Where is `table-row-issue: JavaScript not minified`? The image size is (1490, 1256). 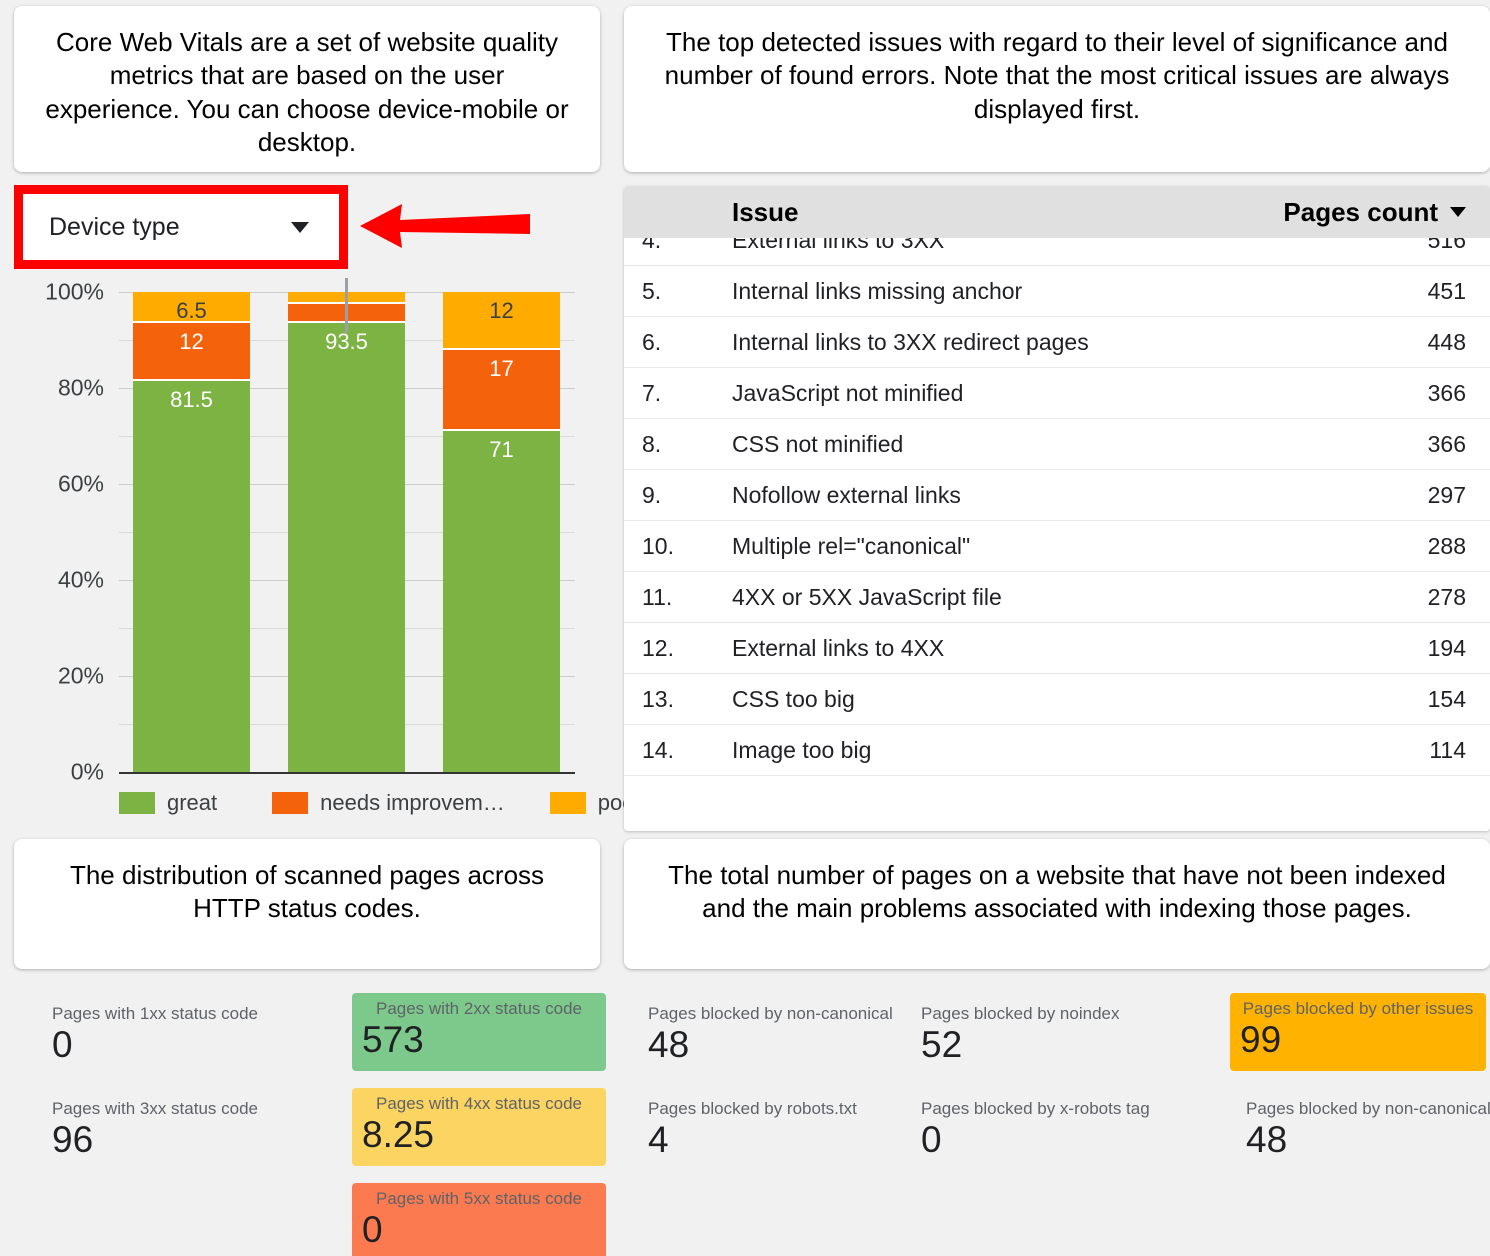 table-row-issue: JavaScript not minified is located at coordinates (848, 392).